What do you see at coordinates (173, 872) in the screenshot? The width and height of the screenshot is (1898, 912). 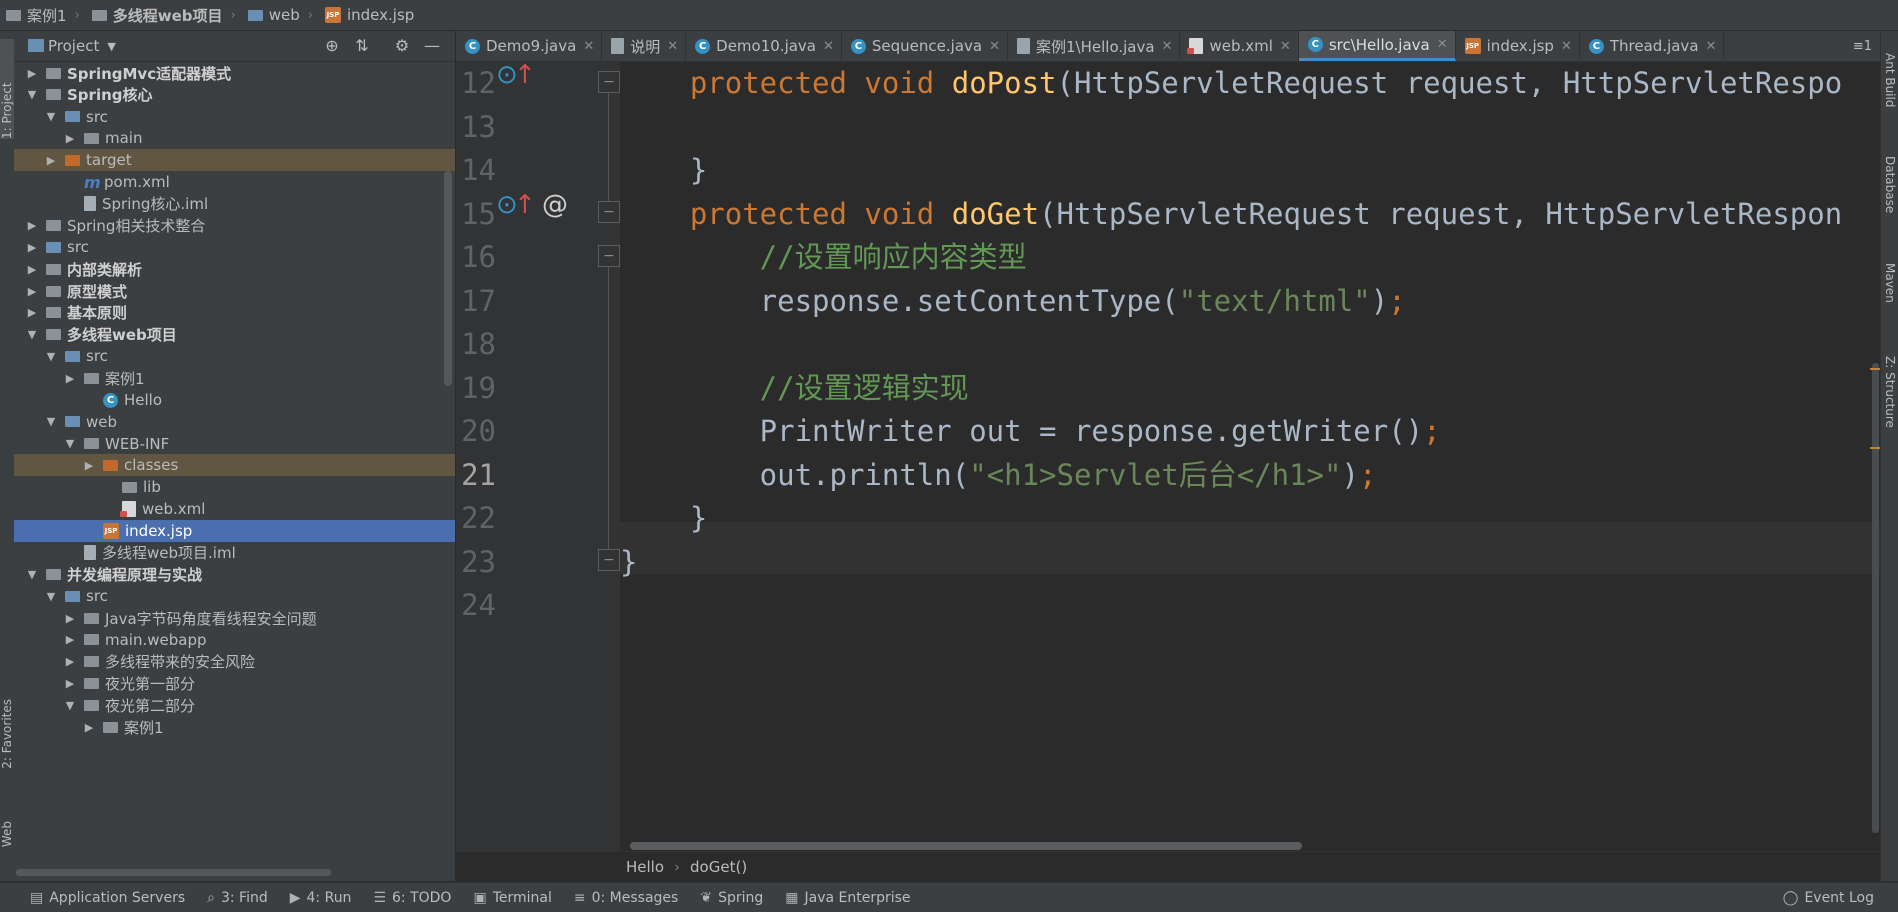 I see `horizontal-scrollbar` at bounding box center [173, 872].